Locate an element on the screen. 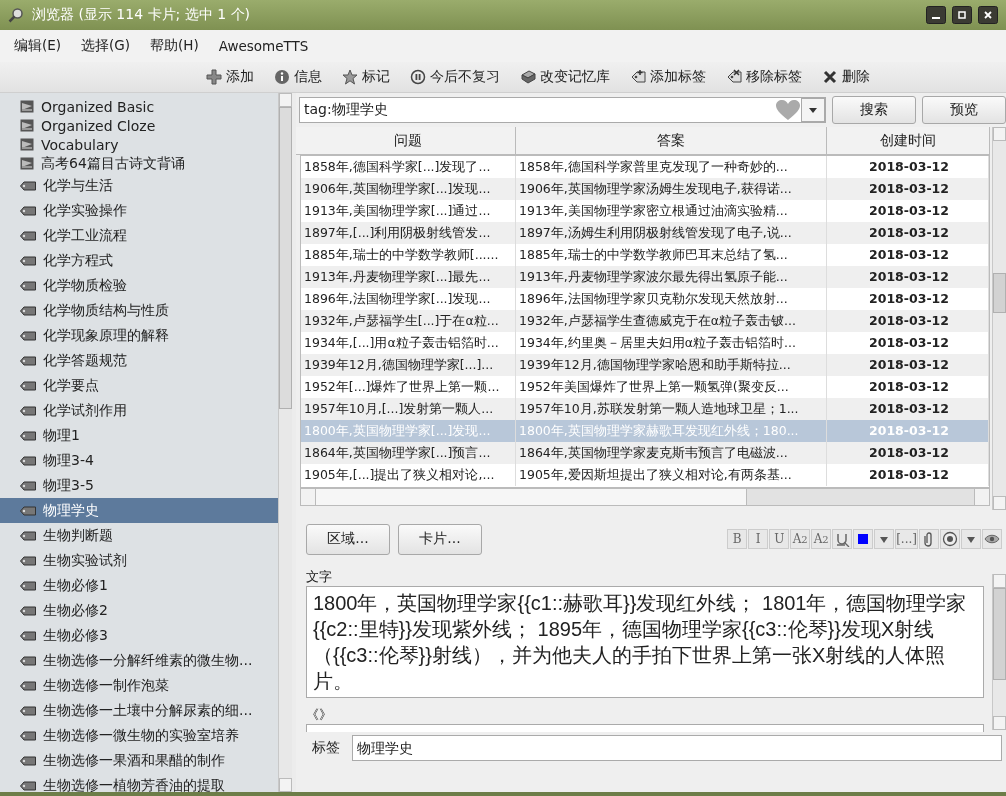 The height and width of the screenshot is (796, 1006). column-header: 问题 is located at coordinates (408, 140).